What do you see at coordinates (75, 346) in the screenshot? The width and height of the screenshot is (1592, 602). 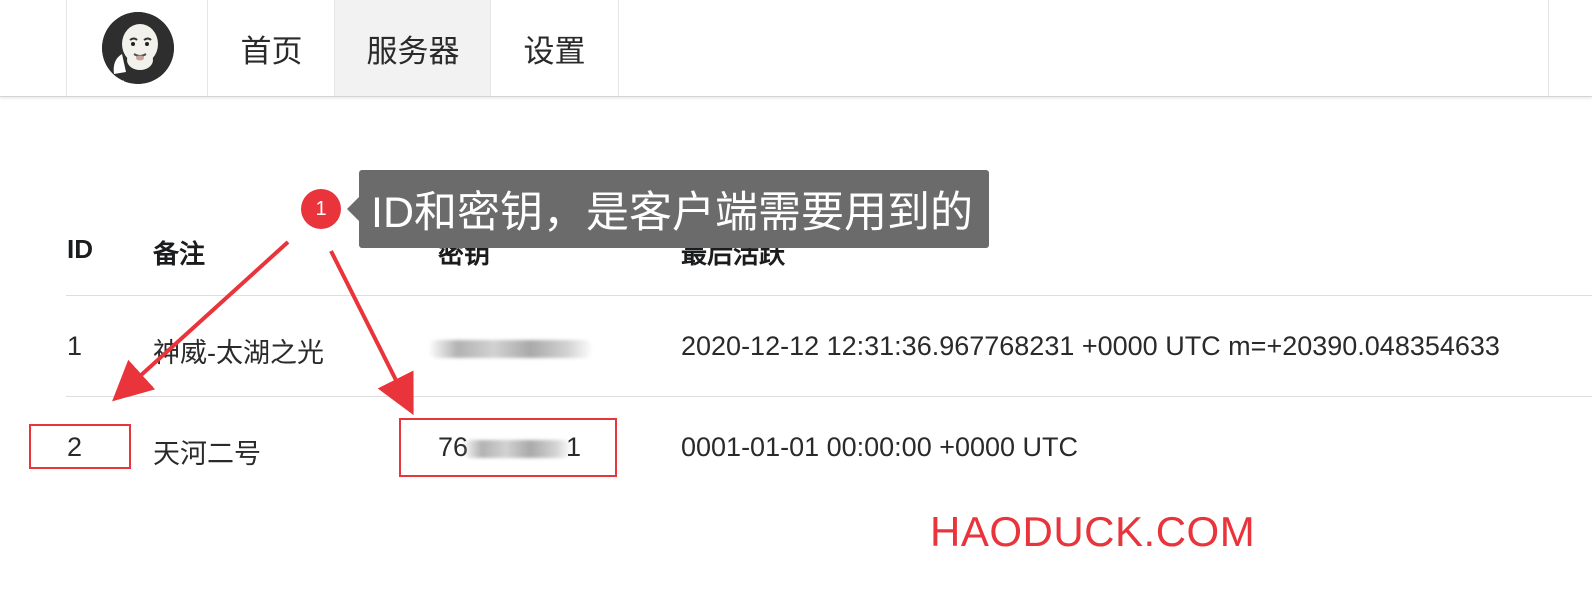 I see `cell-id: 1` at bounding box center [75, 346].